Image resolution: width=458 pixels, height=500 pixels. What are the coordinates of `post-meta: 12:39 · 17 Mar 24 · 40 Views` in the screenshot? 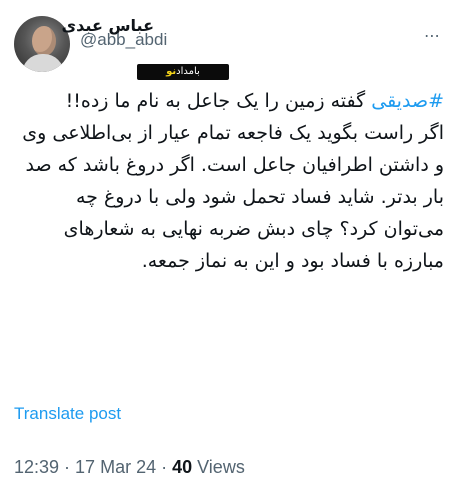 It's located at (129, 467).